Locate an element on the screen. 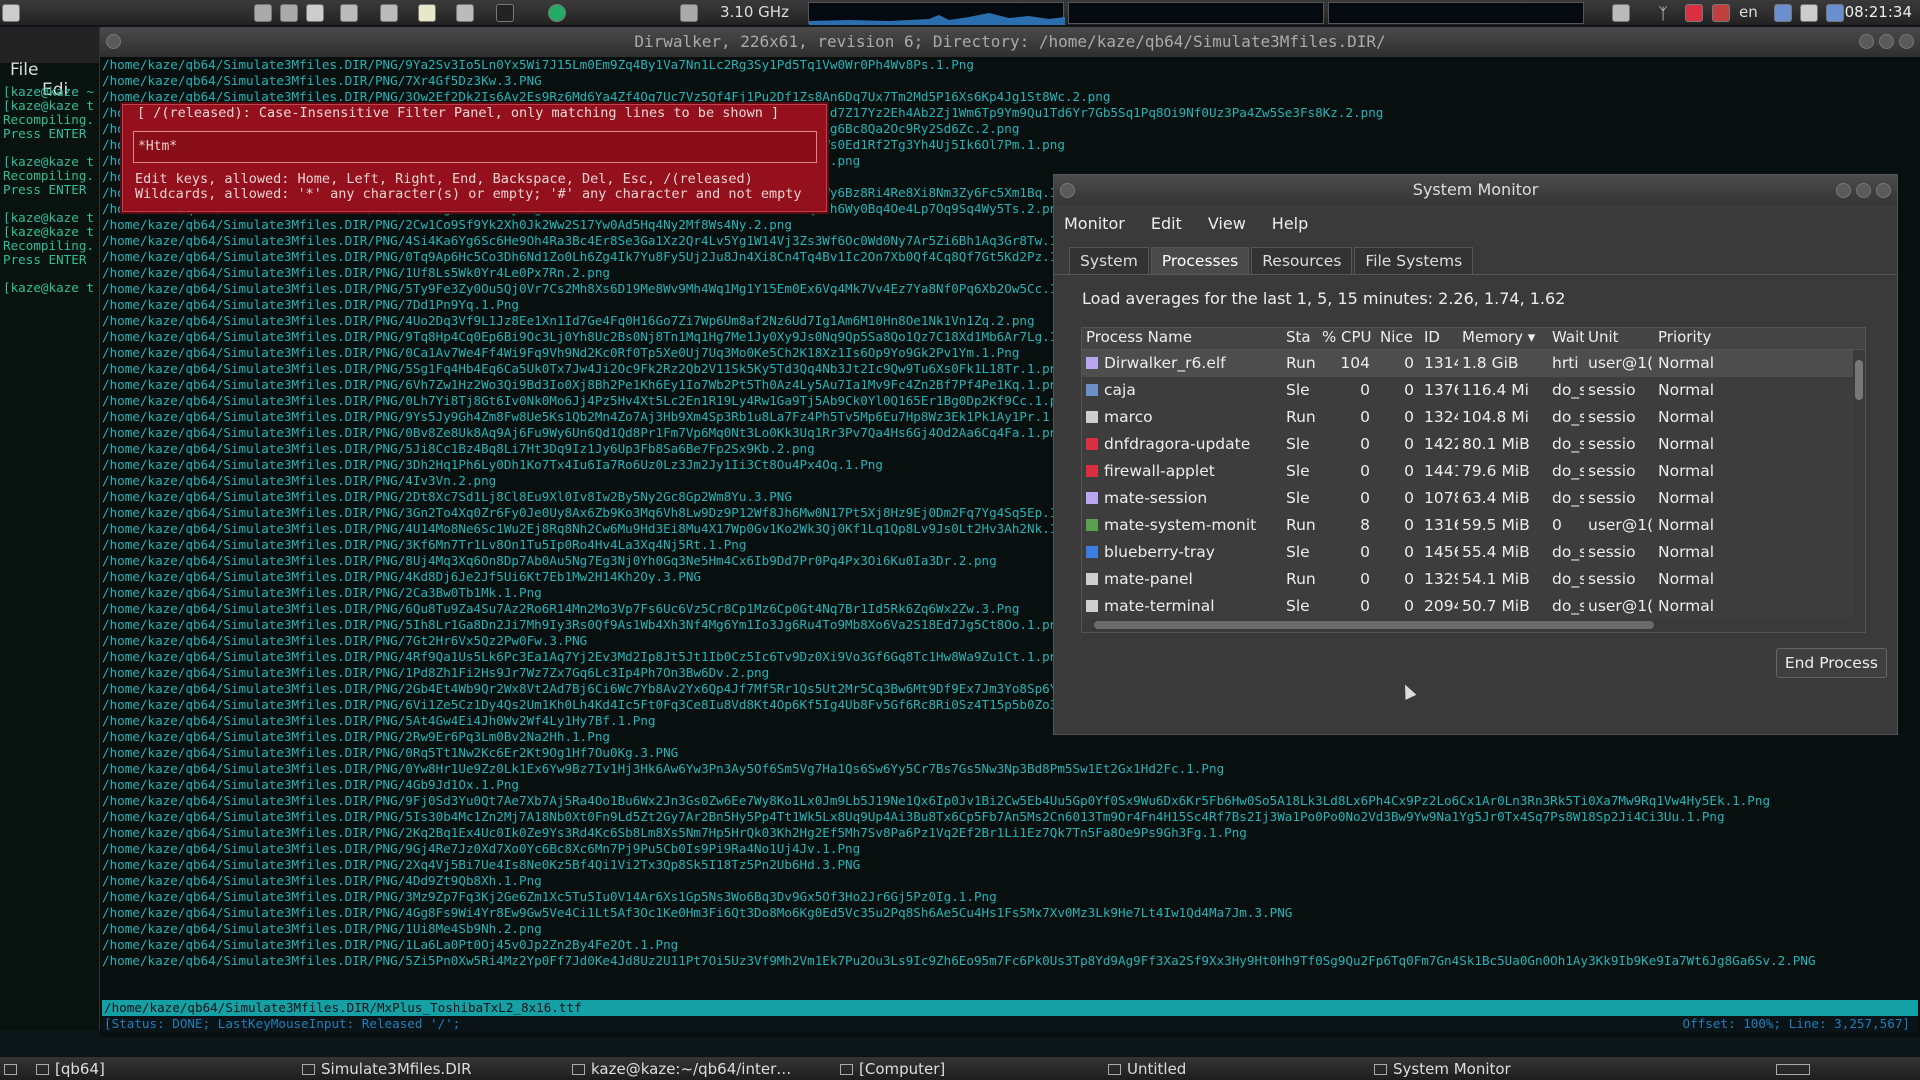 This screenshot has width=1920, height=1080. terminal-line: Recompiling. is located at coordinates (48, 245).